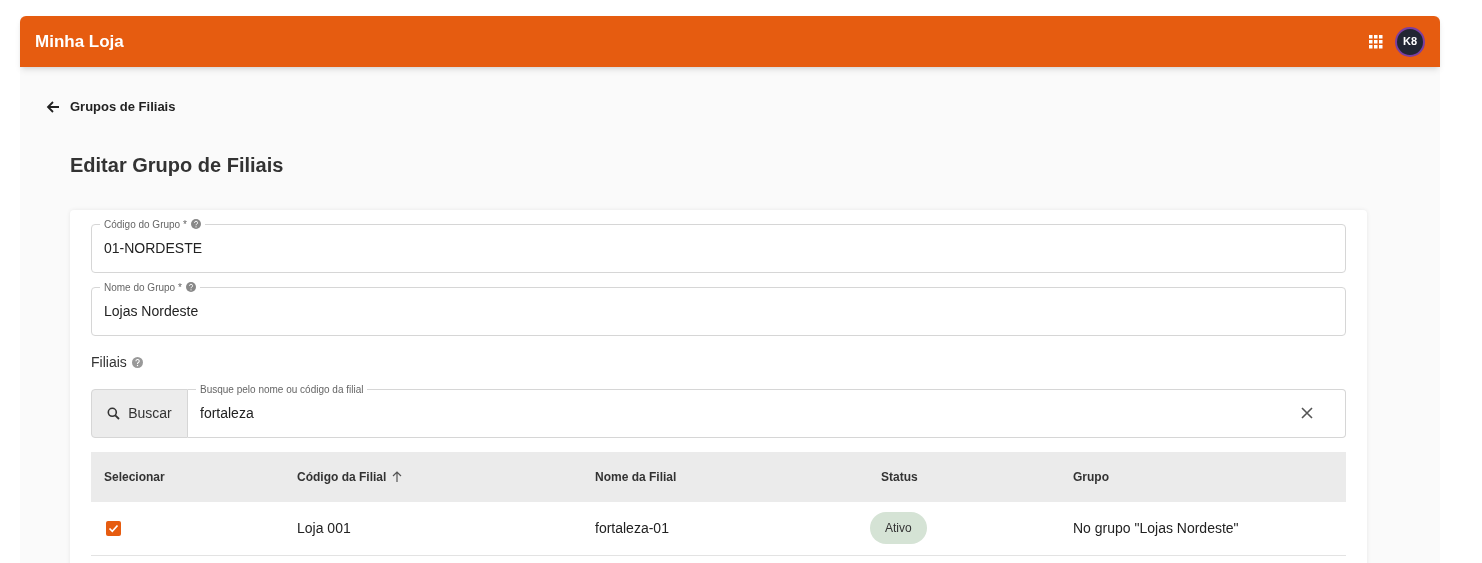 The image size is (1482, 563). Describe the element at coordinates (111, 107) in the screenshot. I see `back-link: Grupos de Filiais` at that location.